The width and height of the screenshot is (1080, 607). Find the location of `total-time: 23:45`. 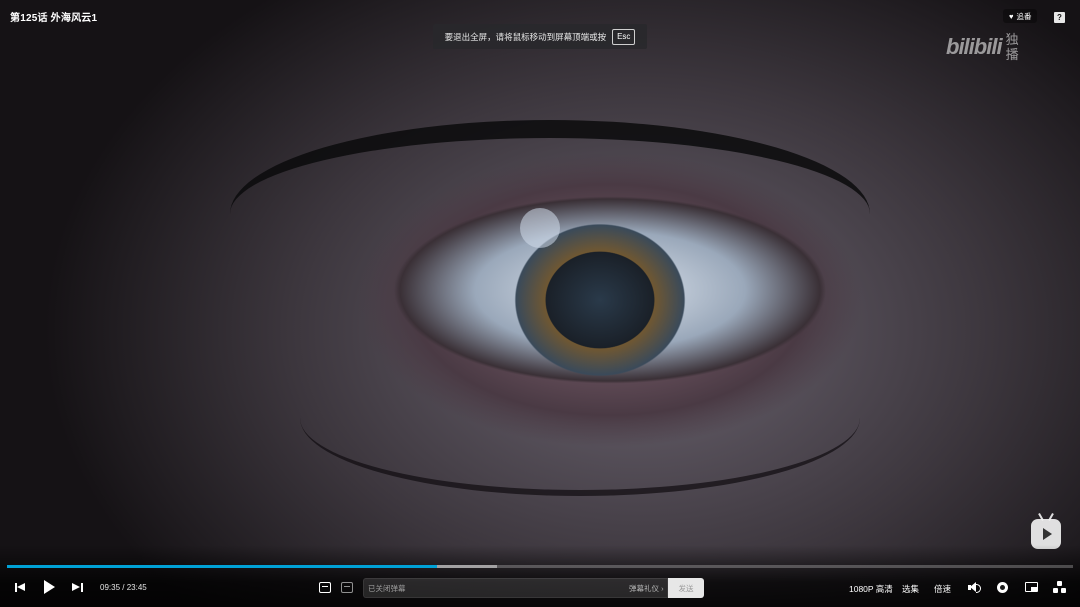

total-time: 23:45 is located at coordinates (136, 587).